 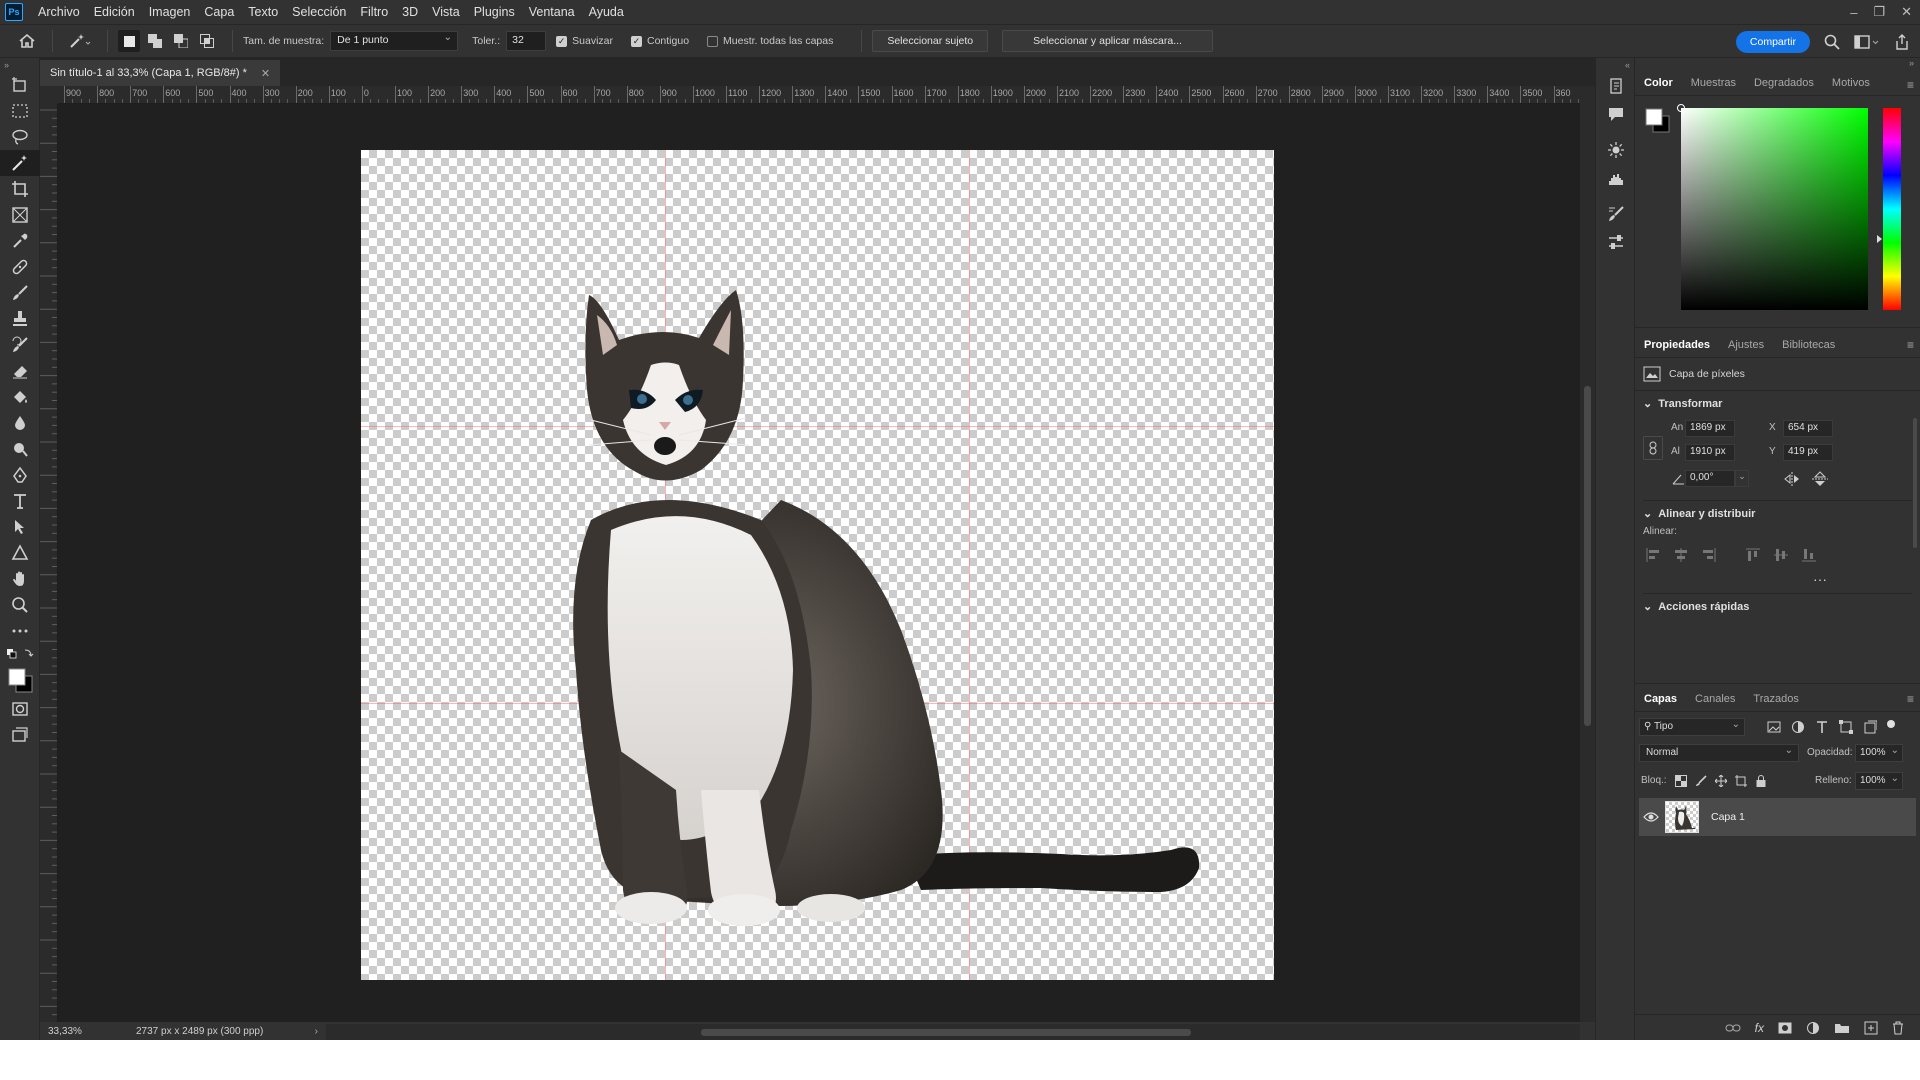 What do you see at coordinates (1889, 209) in the screenshot?
I see `hue-slider` at bounding box center [1889, 209].